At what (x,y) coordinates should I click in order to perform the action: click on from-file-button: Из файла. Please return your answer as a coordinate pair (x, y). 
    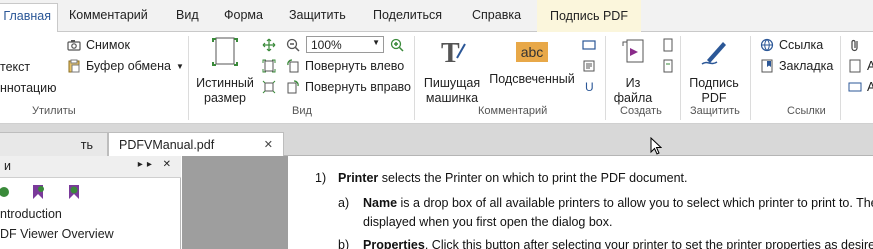
    Looking at the image, I should click on (633, 71).